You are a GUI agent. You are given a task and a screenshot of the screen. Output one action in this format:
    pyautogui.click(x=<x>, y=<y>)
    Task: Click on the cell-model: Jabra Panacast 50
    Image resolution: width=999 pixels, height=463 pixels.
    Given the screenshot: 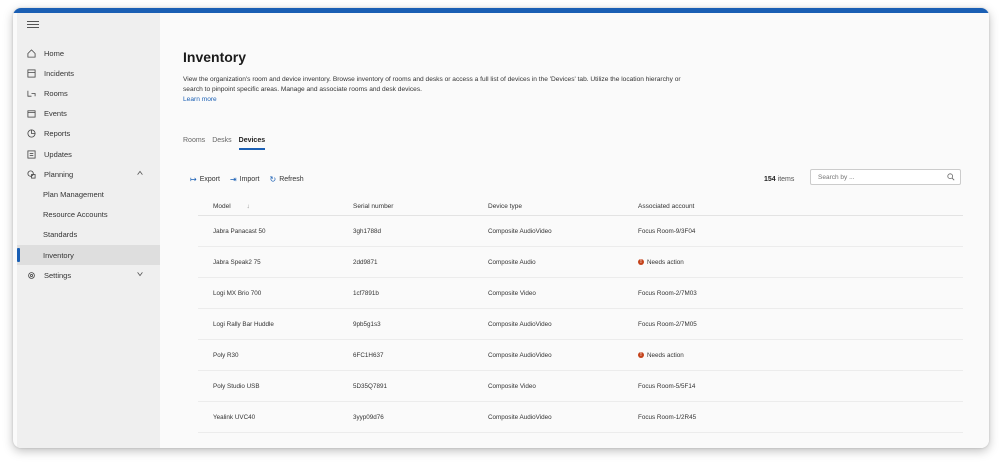 What is the action you would take?
    pyautogui.click(x=239, y=231)
    